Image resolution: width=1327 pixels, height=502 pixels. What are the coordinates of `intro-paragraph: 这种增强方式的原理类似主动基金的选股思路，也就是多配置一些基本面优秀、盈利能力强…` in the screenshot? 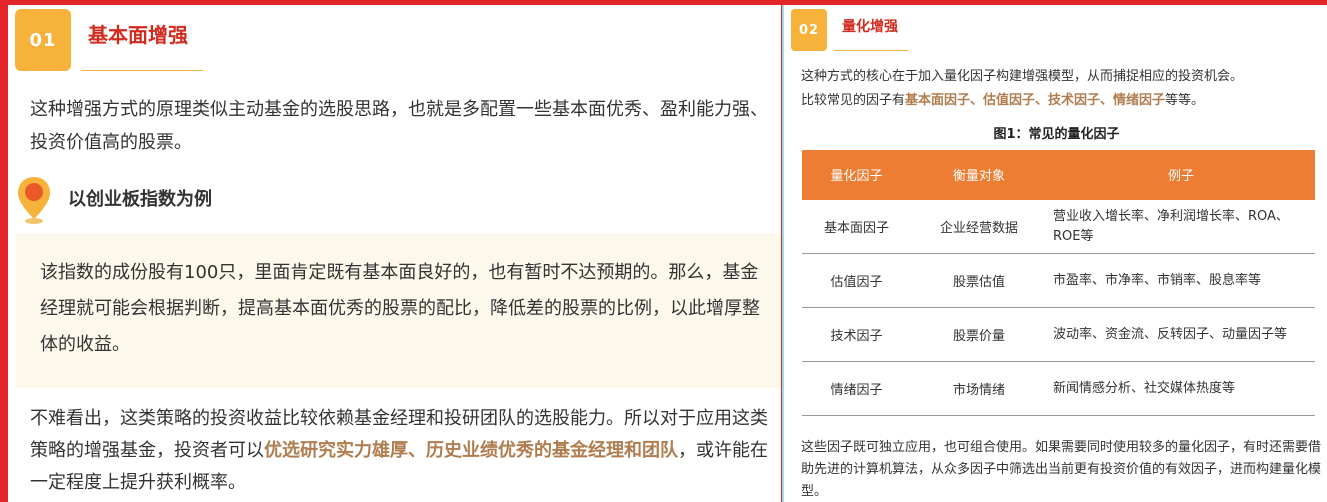 It's located at (399, 126).